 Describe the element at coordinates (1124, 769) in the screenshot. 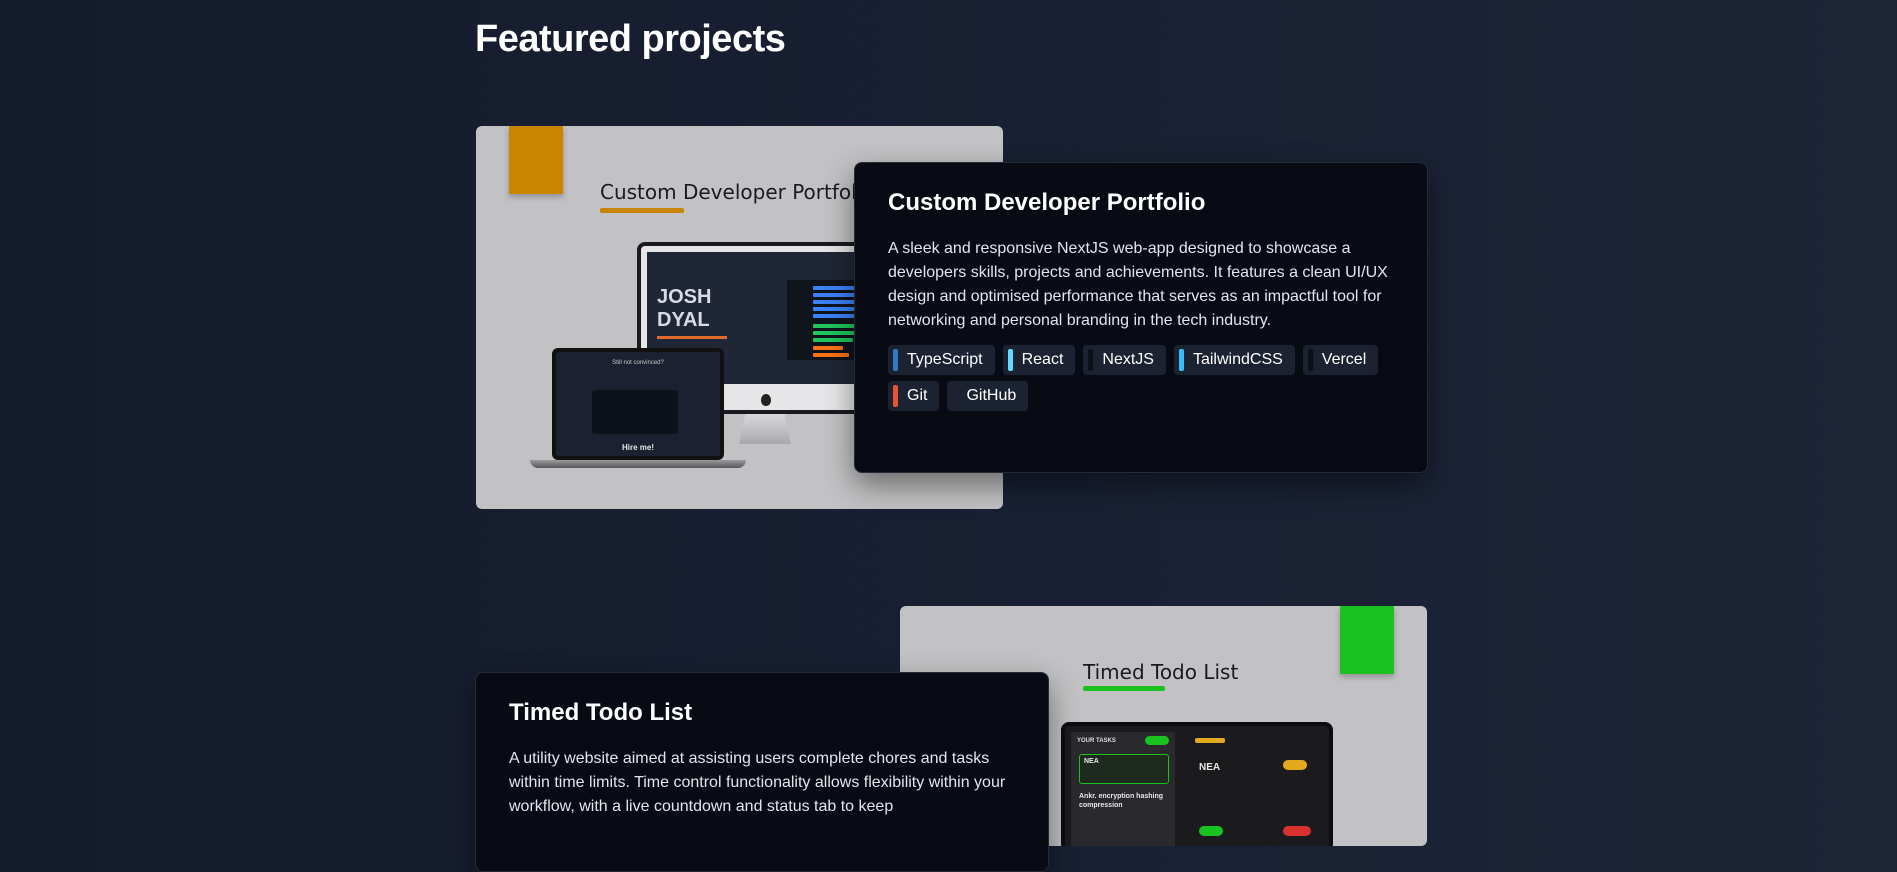

I see `task-item: NEA` at that location.